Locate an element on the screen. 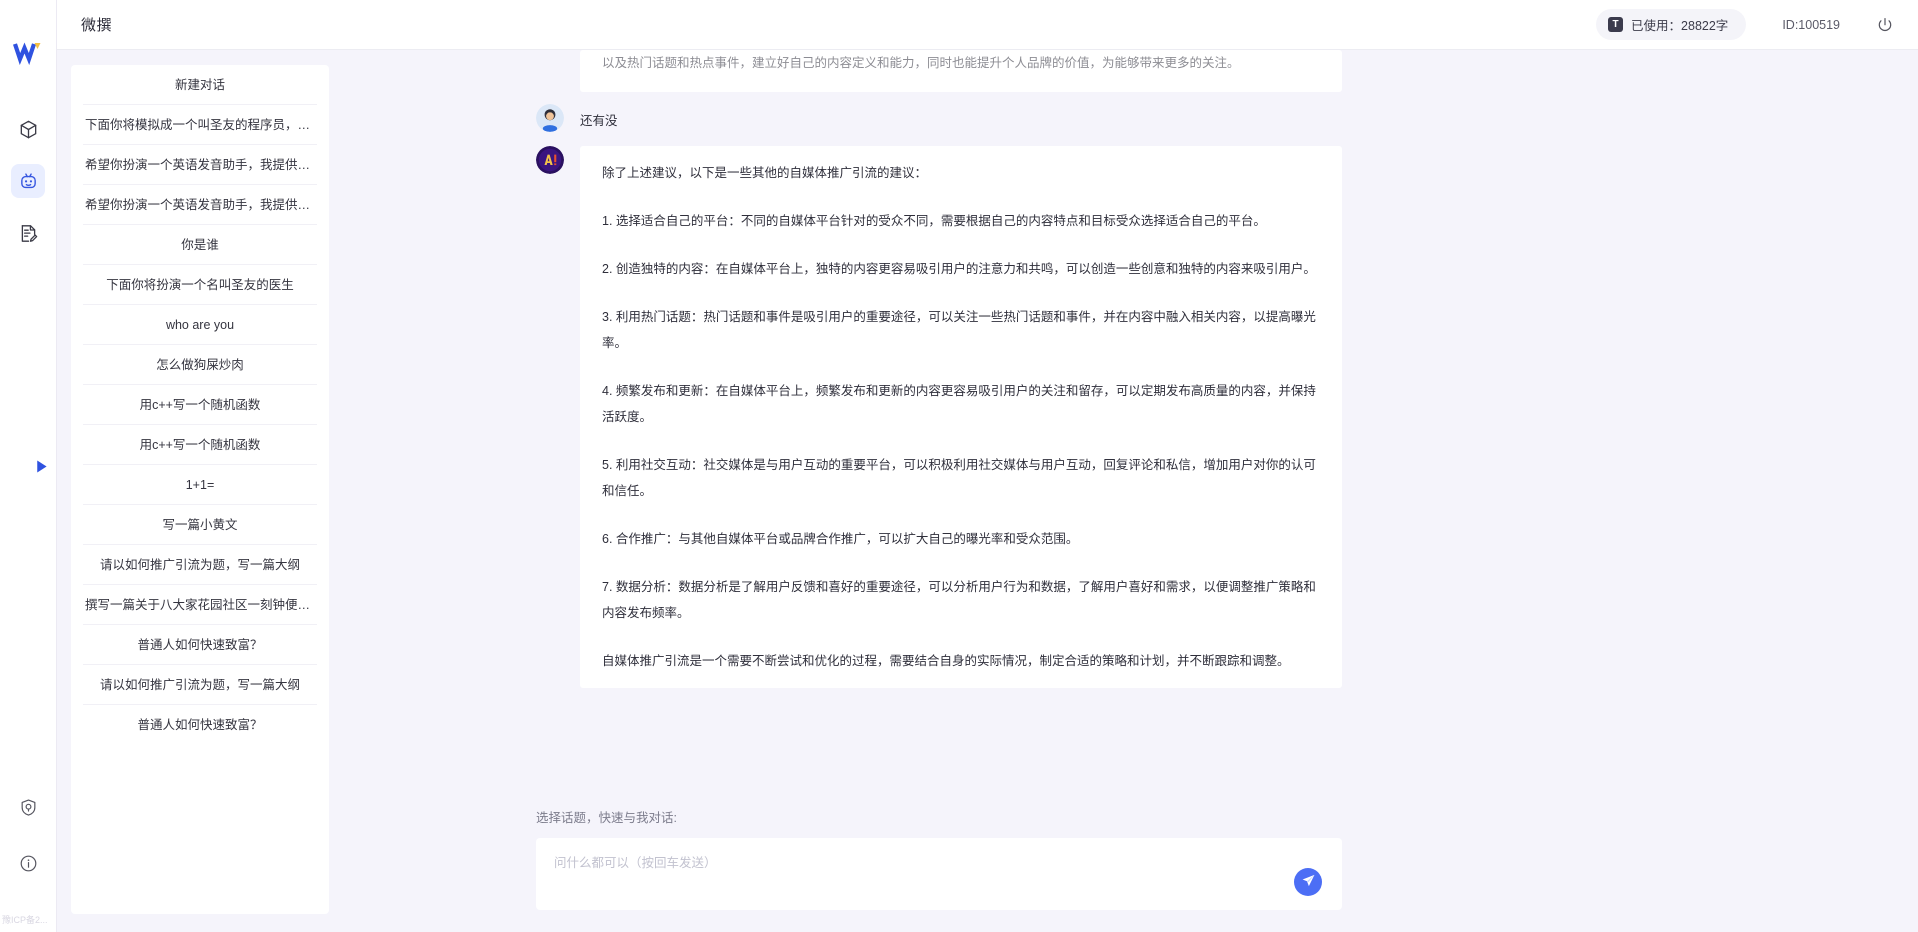  shield-icon is located at coordinates (28, 807).